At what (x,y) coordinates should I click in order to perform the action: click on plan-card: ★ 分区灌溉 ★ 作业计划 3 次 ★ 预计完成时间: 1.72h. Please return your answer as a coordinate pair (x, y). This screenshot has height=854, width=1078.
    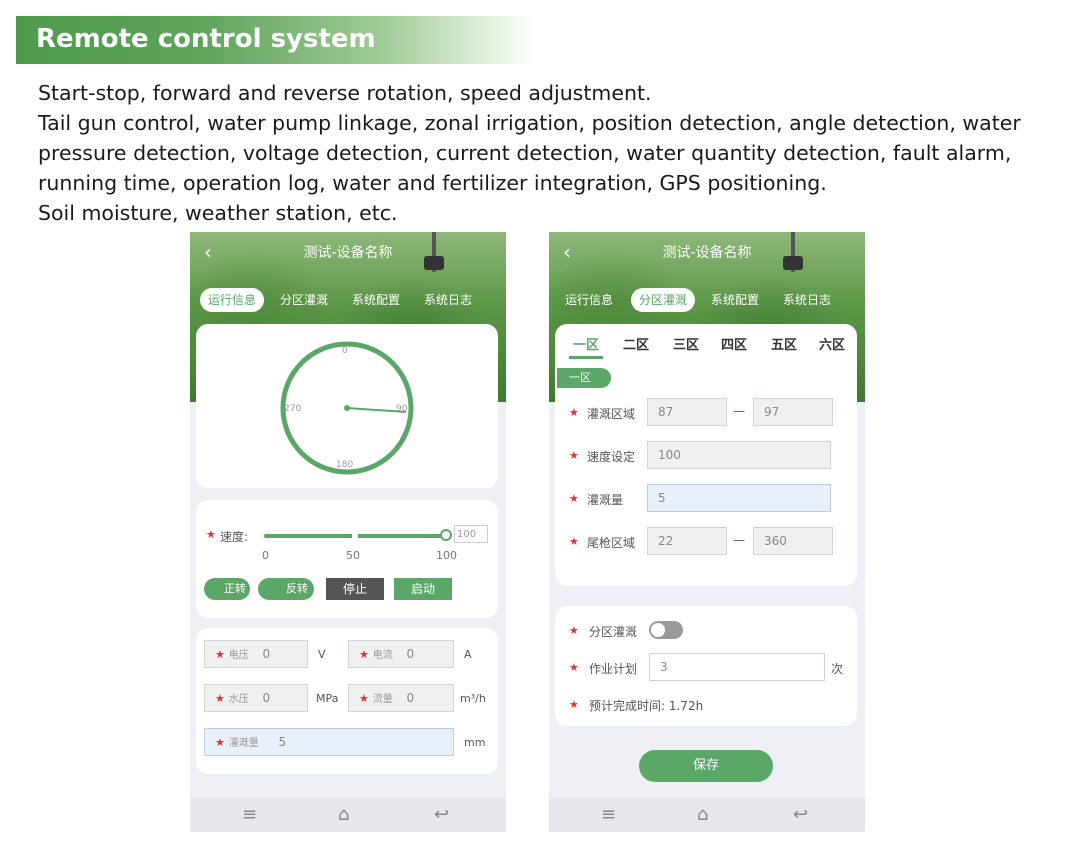
    Looking at the image, I should click on (706, 666).